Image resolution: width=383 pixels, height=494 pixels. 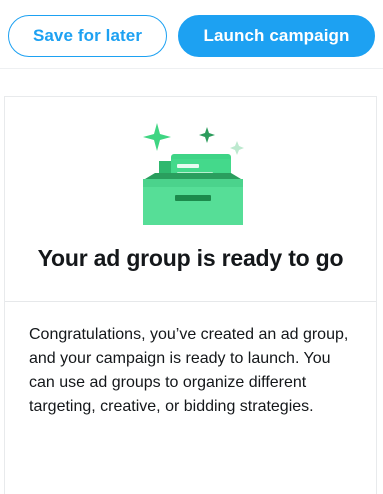 I want to click on launch-campaign-button: Launch campaign, so click(x=276, y=36).